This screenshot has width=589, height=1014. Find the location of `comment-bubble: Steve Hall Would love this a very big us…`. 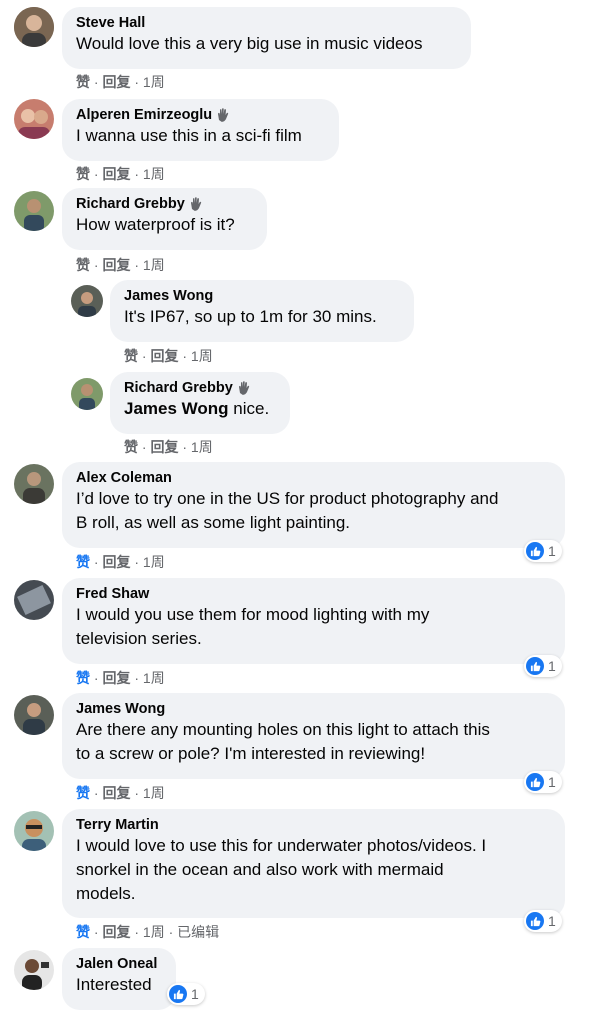

comment-bubble: Steve Hall Would love this a very big us… is located at coordinates (266, 38).